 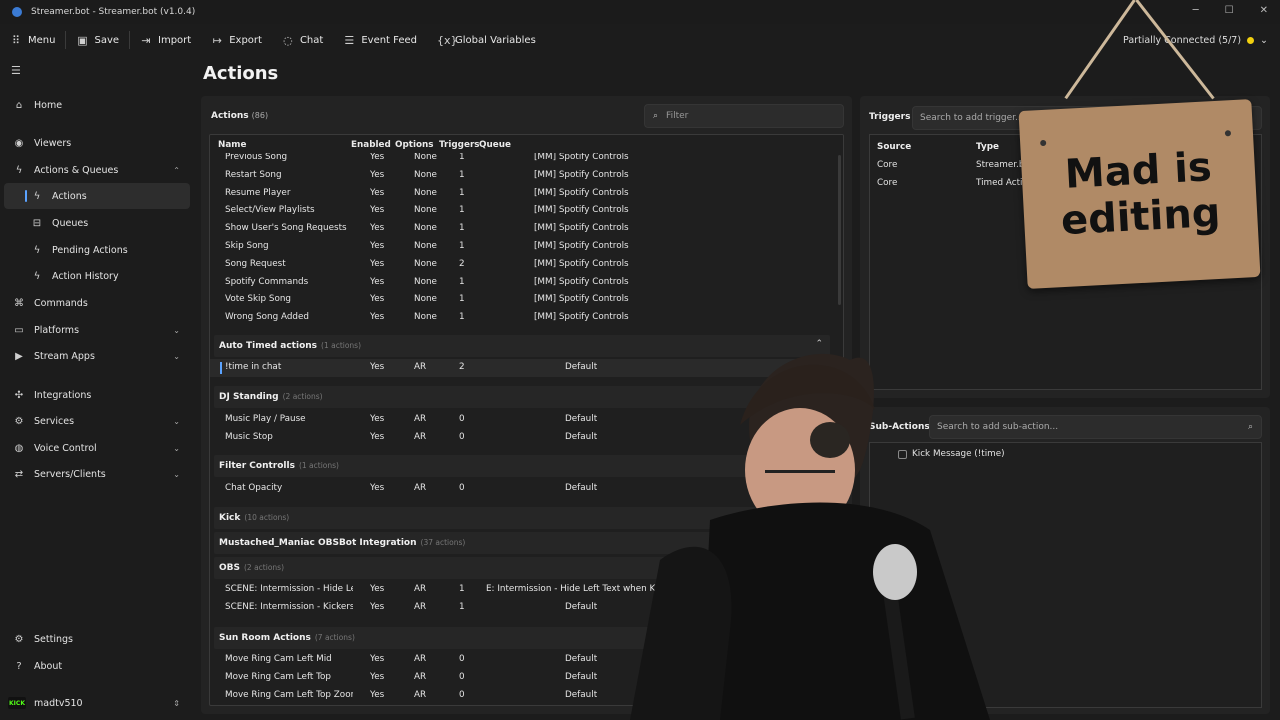 I want to click on group-header-filter-controlls: Filter Controlls (1 actions), so click(x=522, y=466).